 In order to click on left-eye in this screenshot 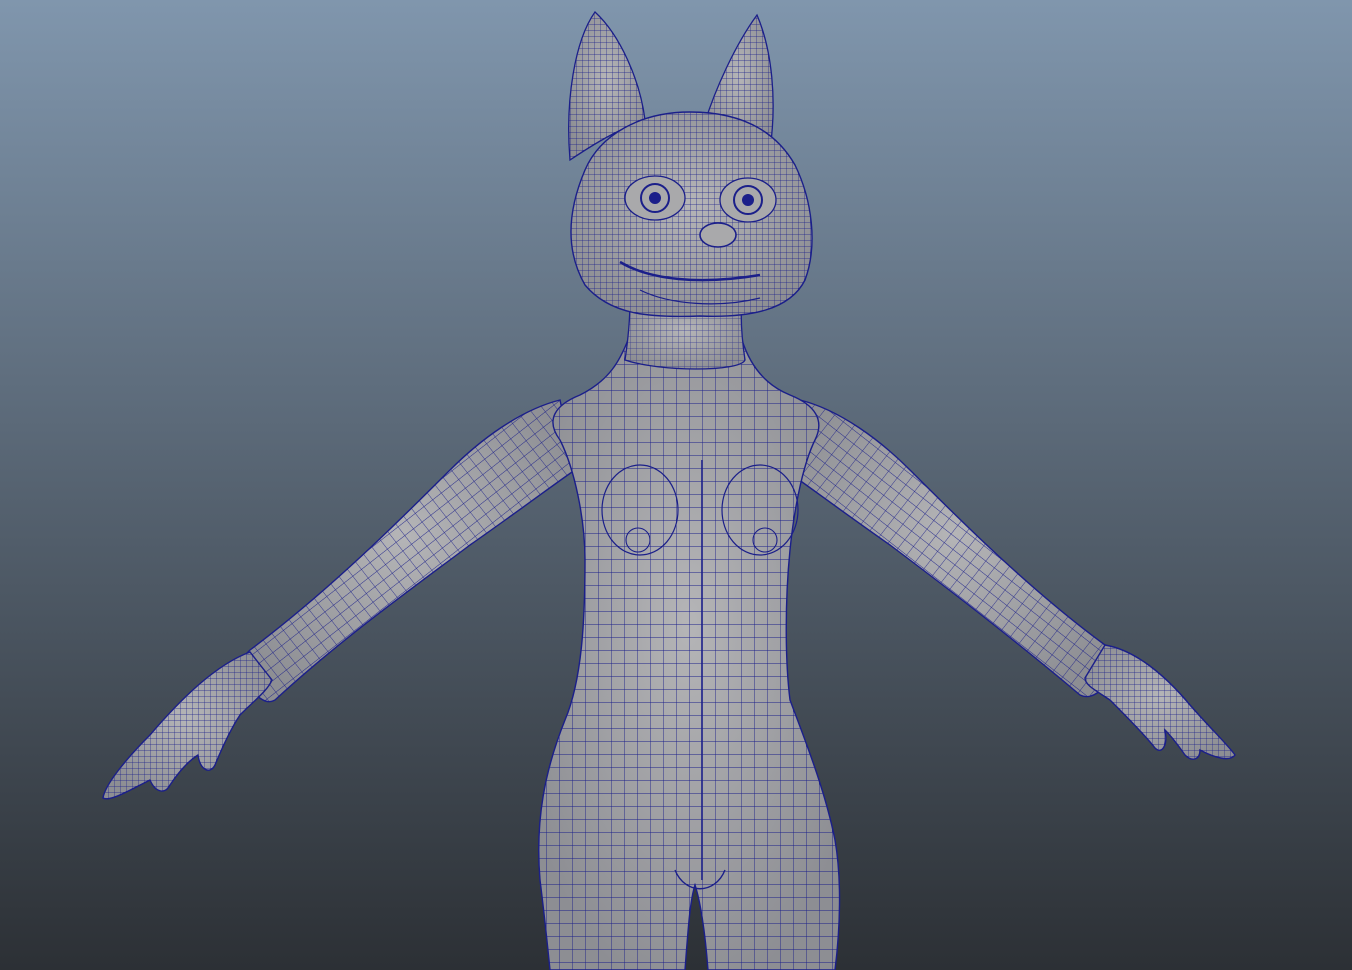, I will do `click(655, 198)`.